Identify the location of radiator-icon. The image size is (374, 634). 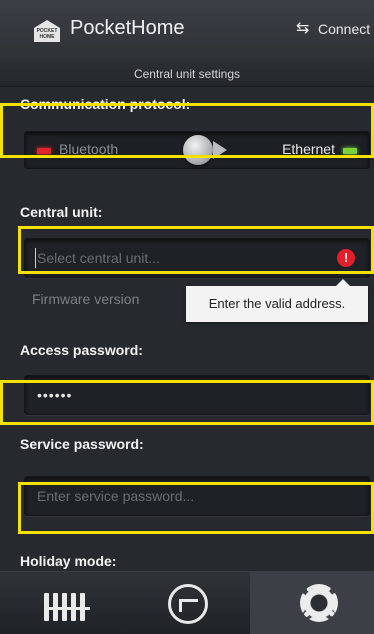
(67, 607).